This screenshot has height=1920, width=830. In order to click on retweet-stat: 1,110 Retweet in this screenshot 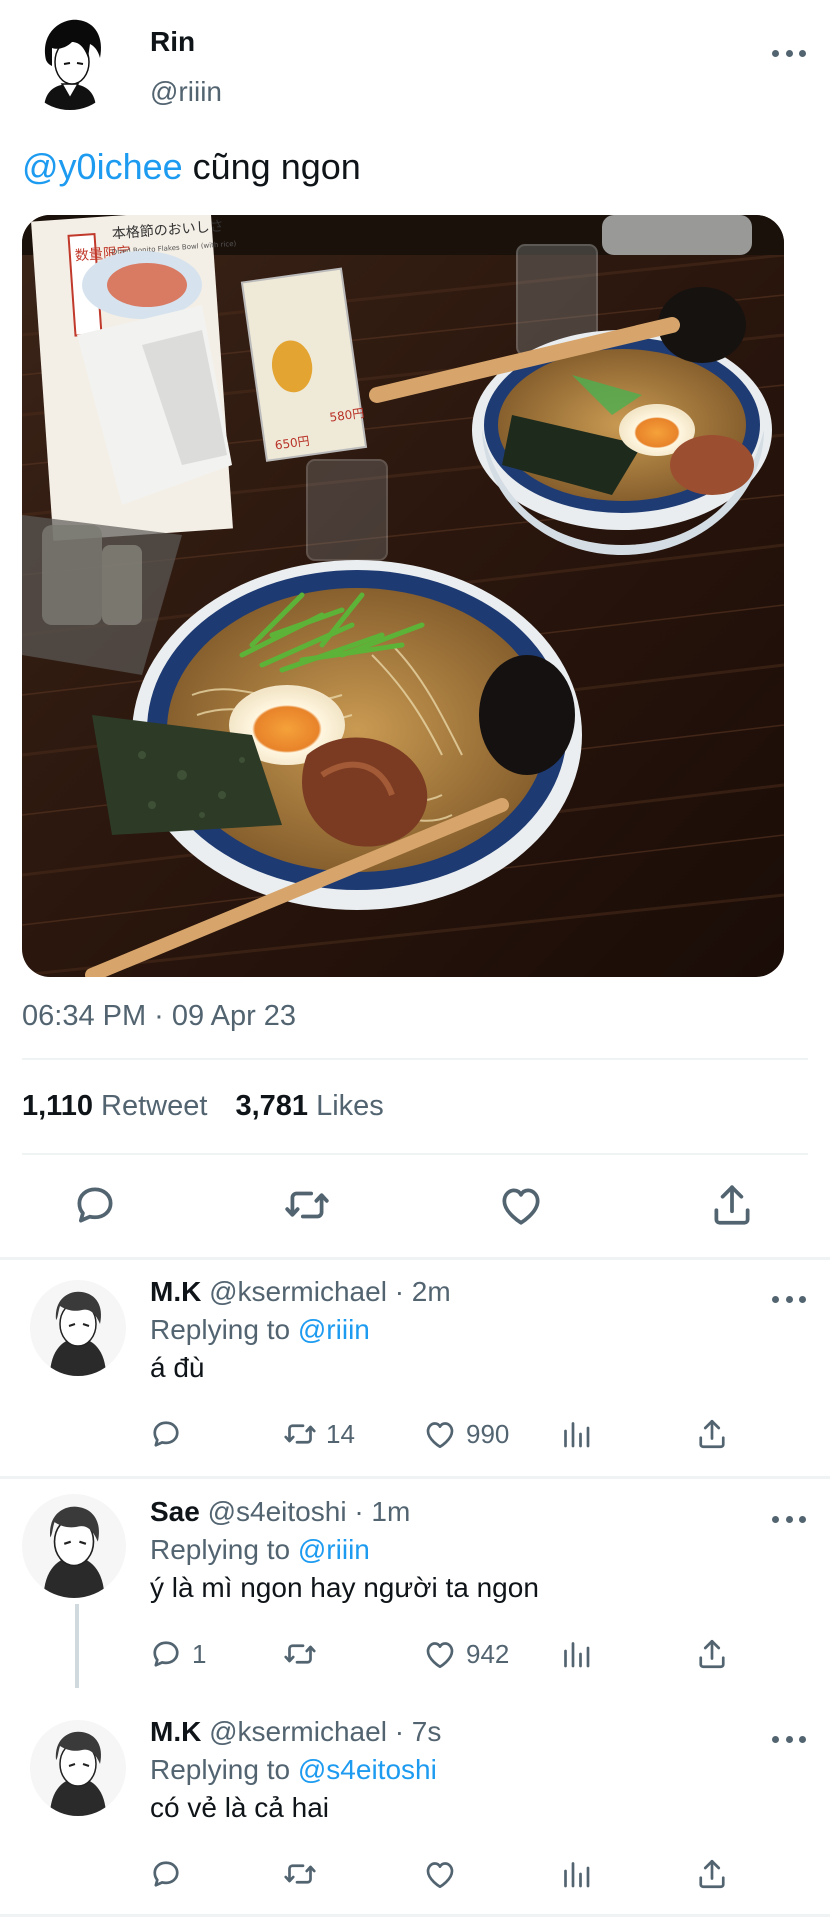, I will do `click(114, 1106)`.